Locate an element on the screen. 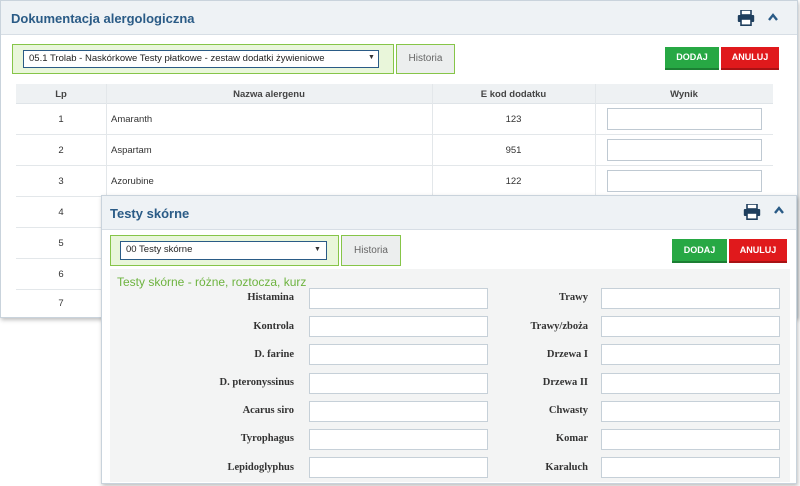 The height and width of the screenshot is (486, 800). field-label-chwasty: Chwasty is located at coordinates (568, 410).